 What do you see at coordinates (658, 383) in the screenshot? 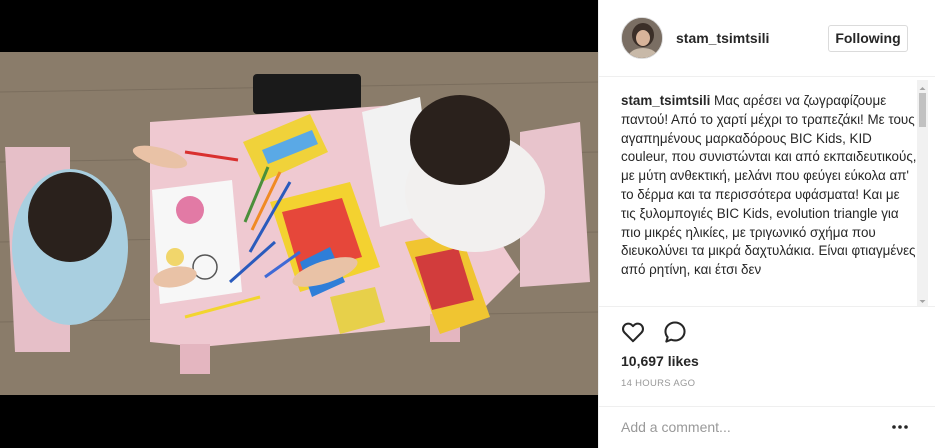
I see `post-timestamp: 14 HOURS AGO` at bounding box center [658, 383].